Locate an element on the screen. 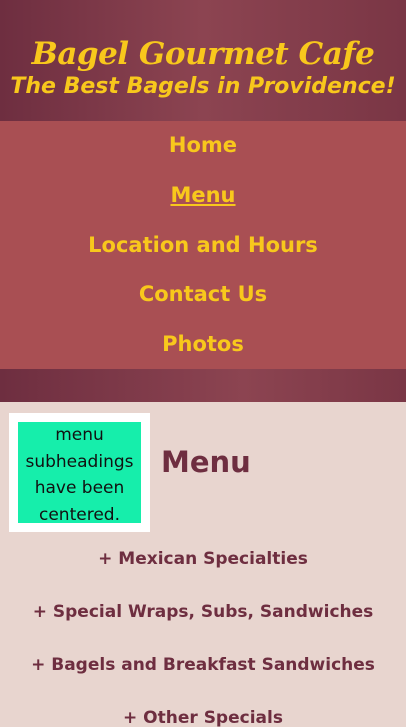 The width and height of the screenshot is (406, 727). nav-item-contact-us: Contact Us is located at coordinates (203, 306).